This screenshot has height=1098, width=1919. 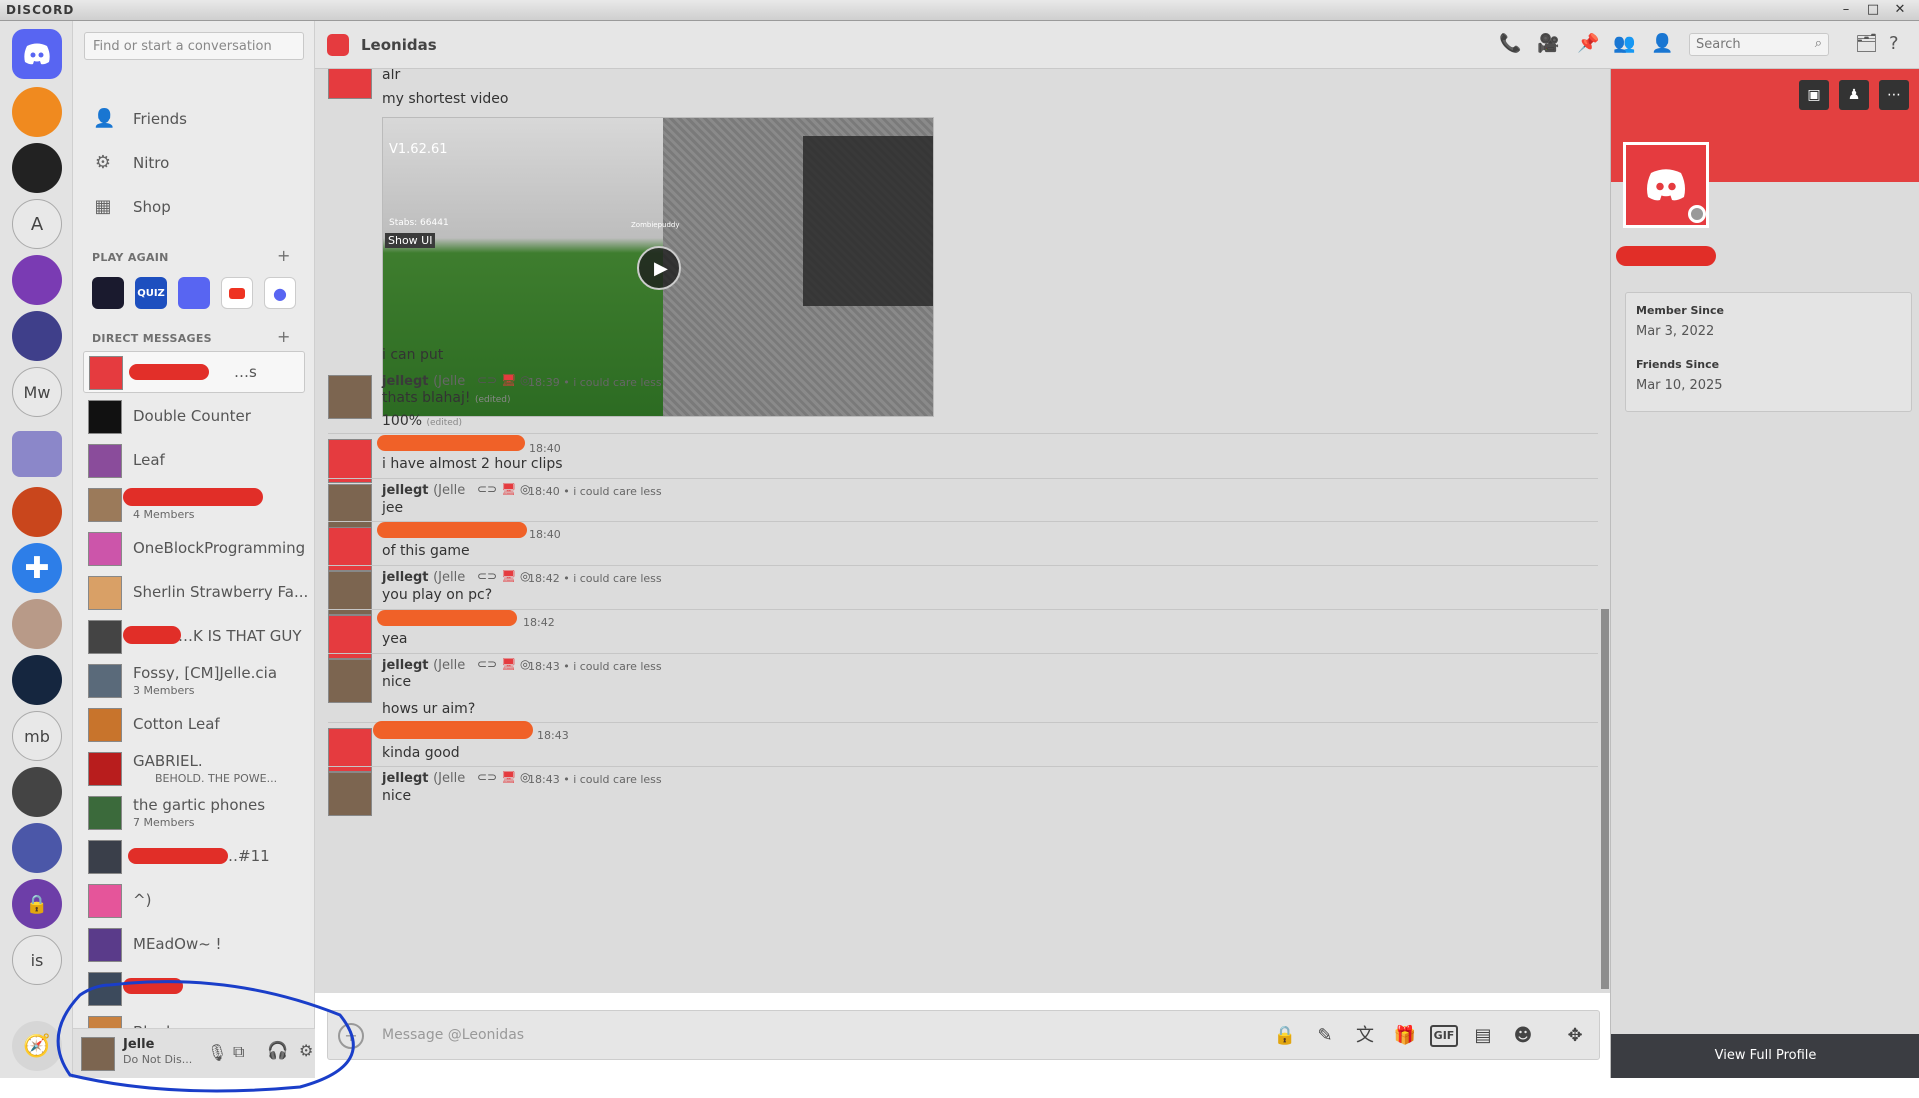 What do you see at coordinates (1483, 1036) in the screenshot?
I see `sticker-icon: ▤` at bounding box center [1483, 1036].